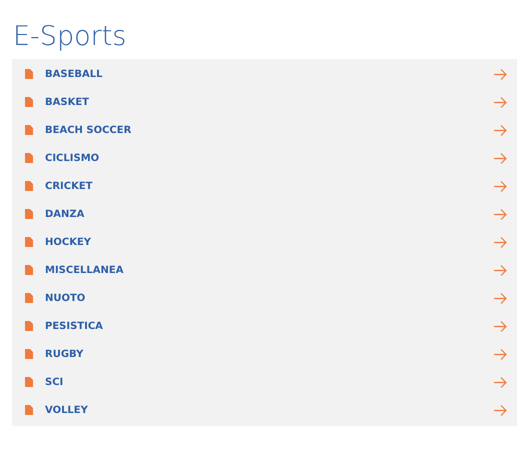  I want to click on category-link: SCI, so click(269, 382).